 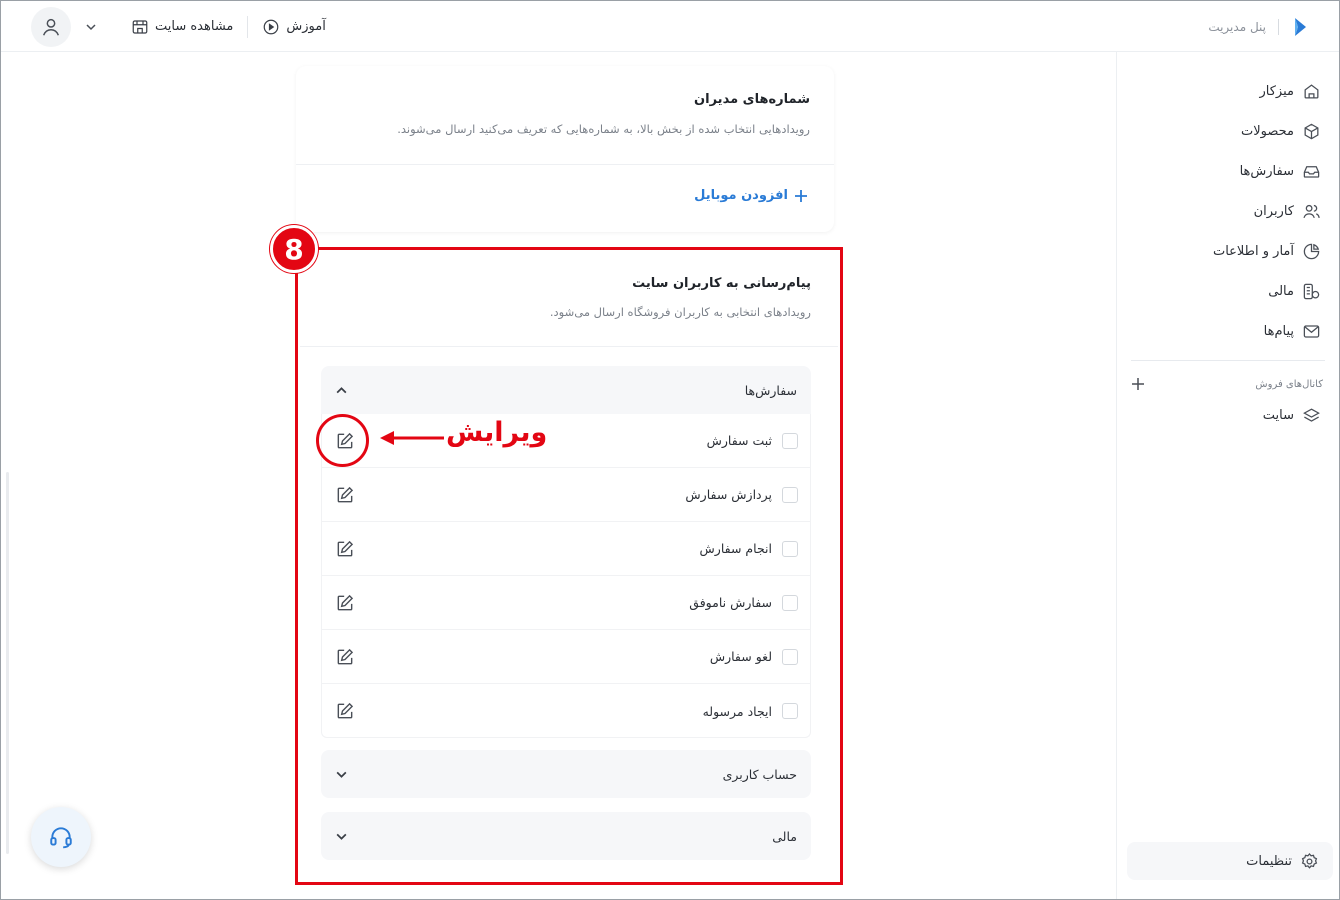 I want to click on sales-channels-label: کانال‌های فروش, so click(x=1289, y=384).